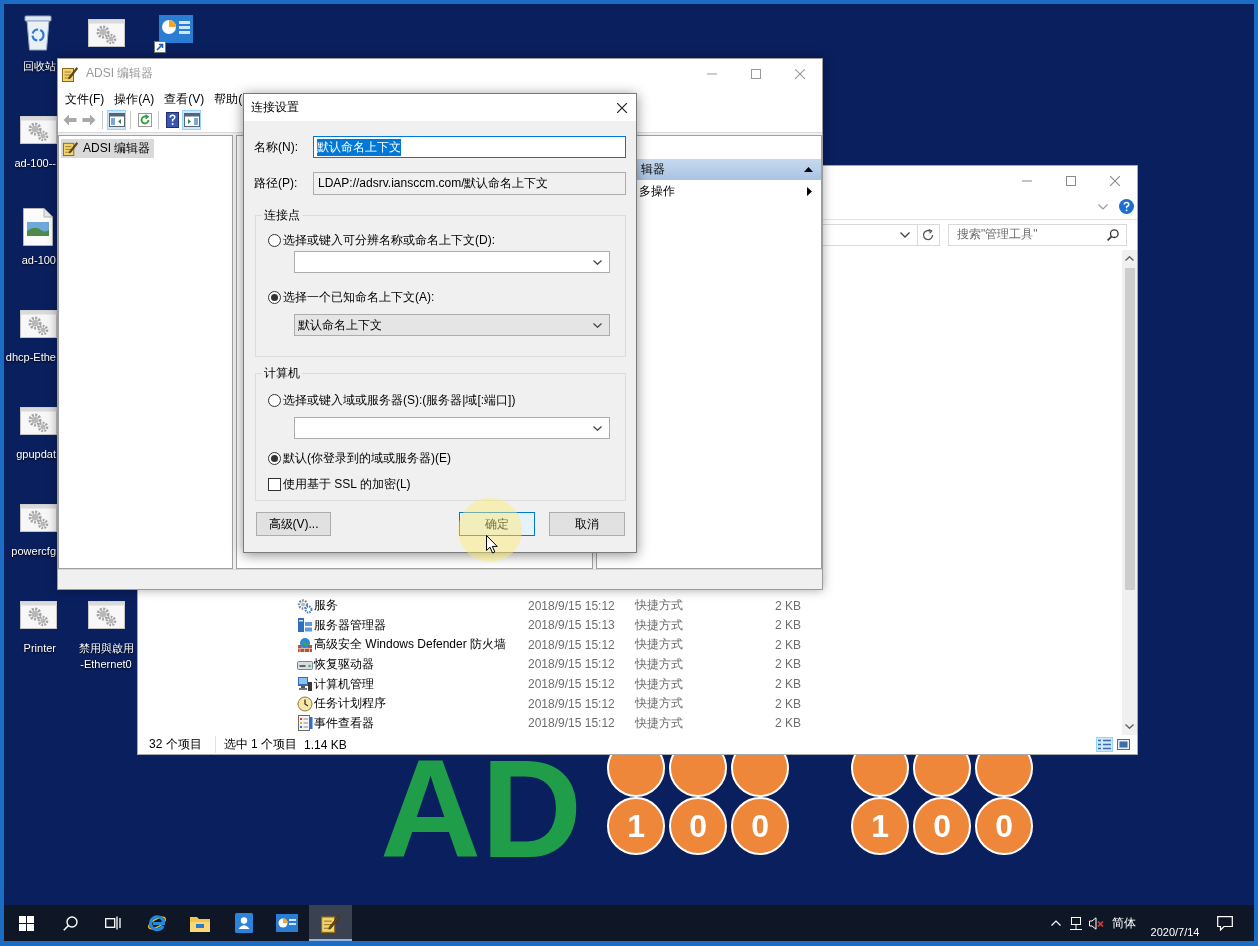 This screenshot has height=946, width=1258. Describe the element at coordinates (30, 260) in the screenshot. I see `desktop-icon-label: ad-100` at that location.